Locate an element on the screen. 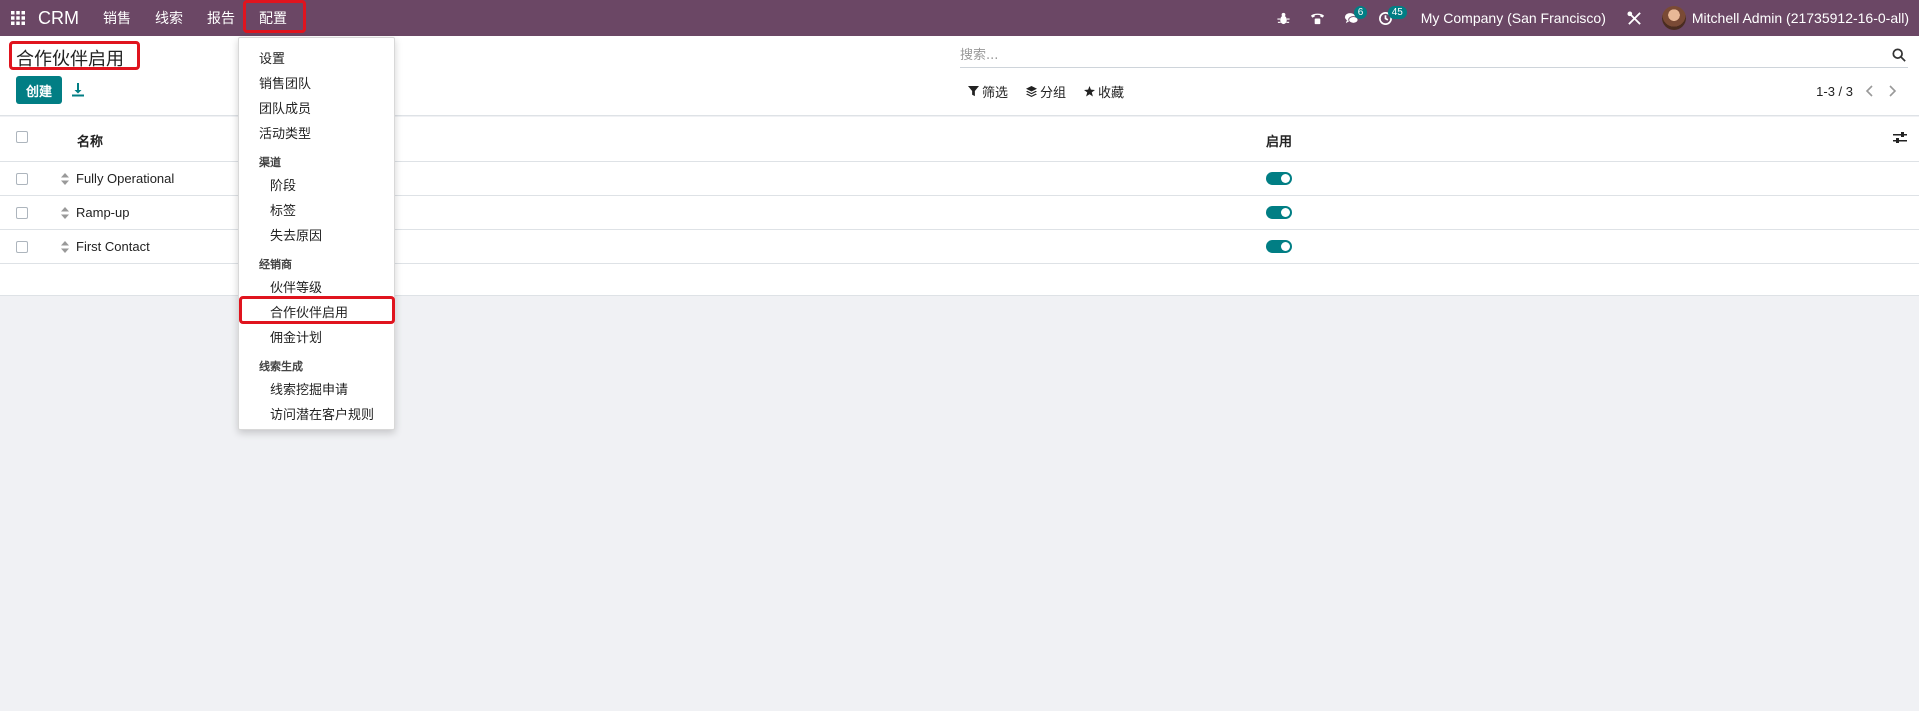 The height and width of the screenshot is (711, 1919). filter-icon is located at coordinates (973, 91).